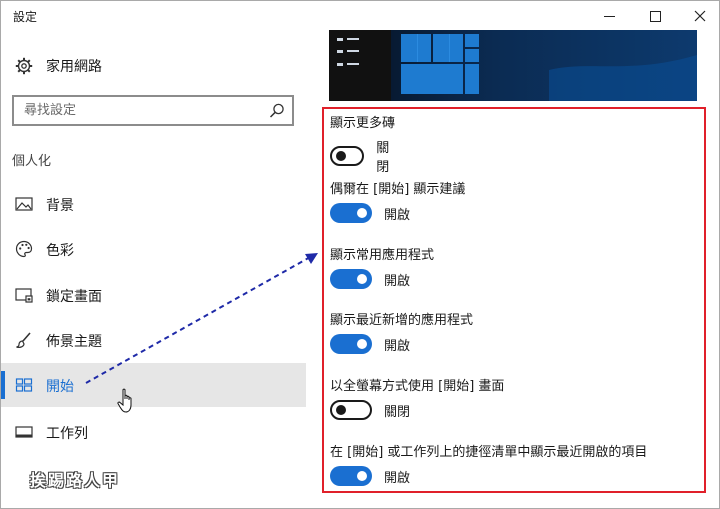  Describe the element at coordinates (382, 266) in the screenshot. I see `setting-most-used-apps: 顯示常用應用程式 開啟` at that location.